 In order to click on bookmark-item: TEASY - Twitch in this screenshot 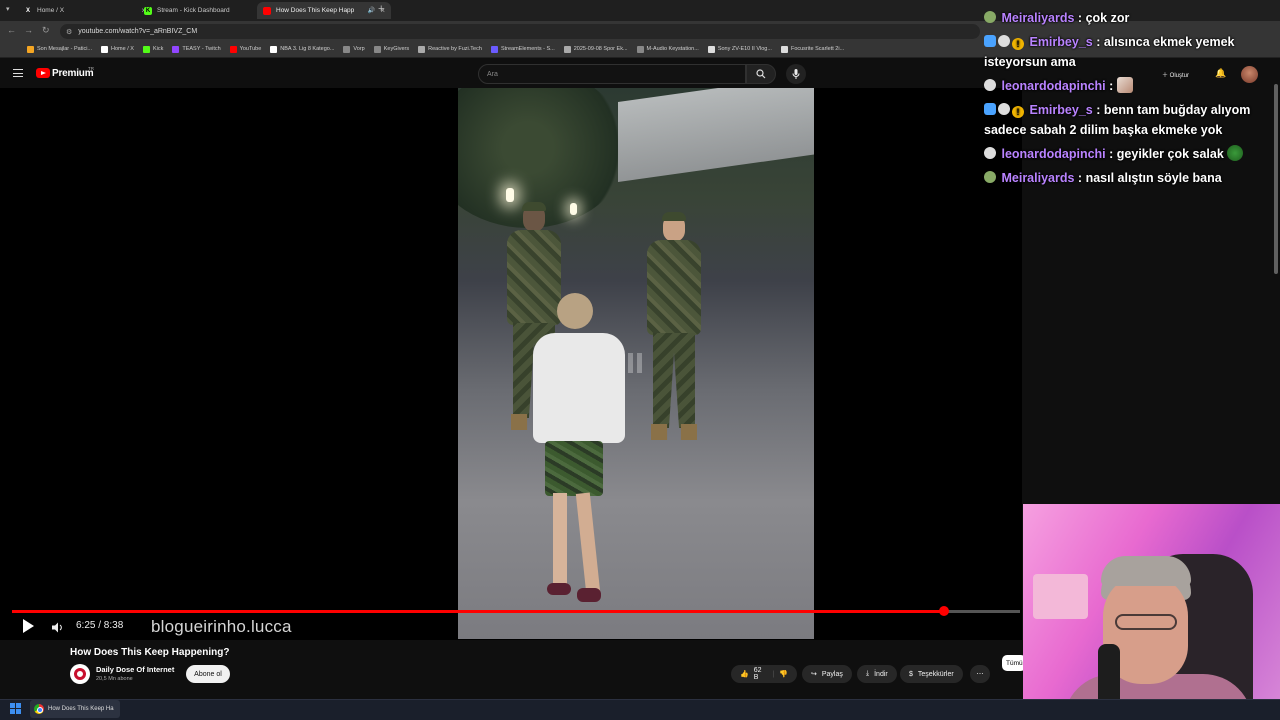, I will do `click(196, 49)`.